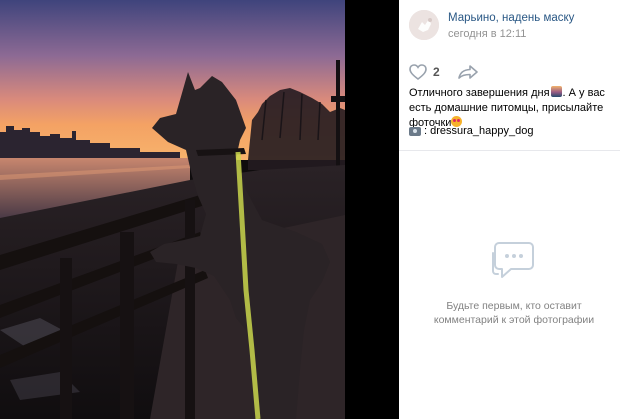  I want to click on post-date: сегодня в 12:11, so click(487, 34).